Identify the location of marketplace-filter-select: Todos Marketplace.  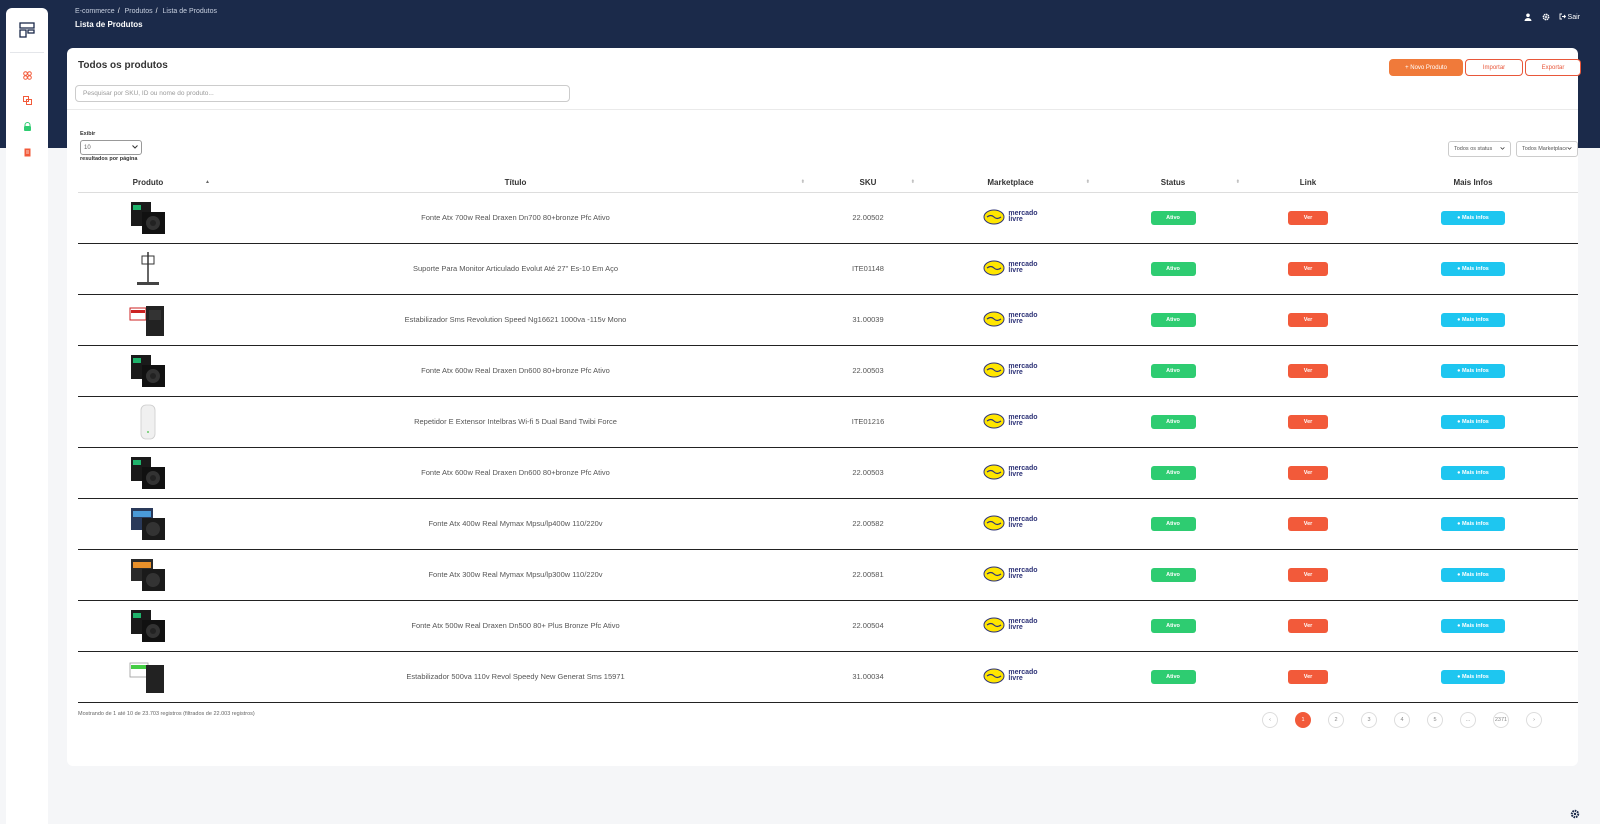
(1547, 149).